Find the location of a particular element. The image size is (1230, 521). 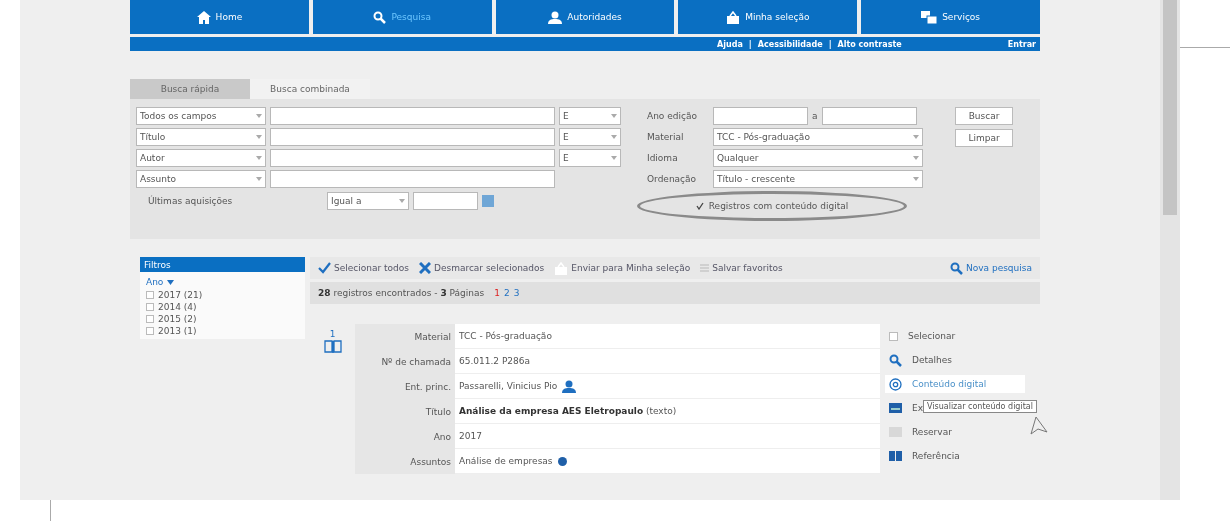

nav-tab: Autoridades is located at coordinates (585, 17).